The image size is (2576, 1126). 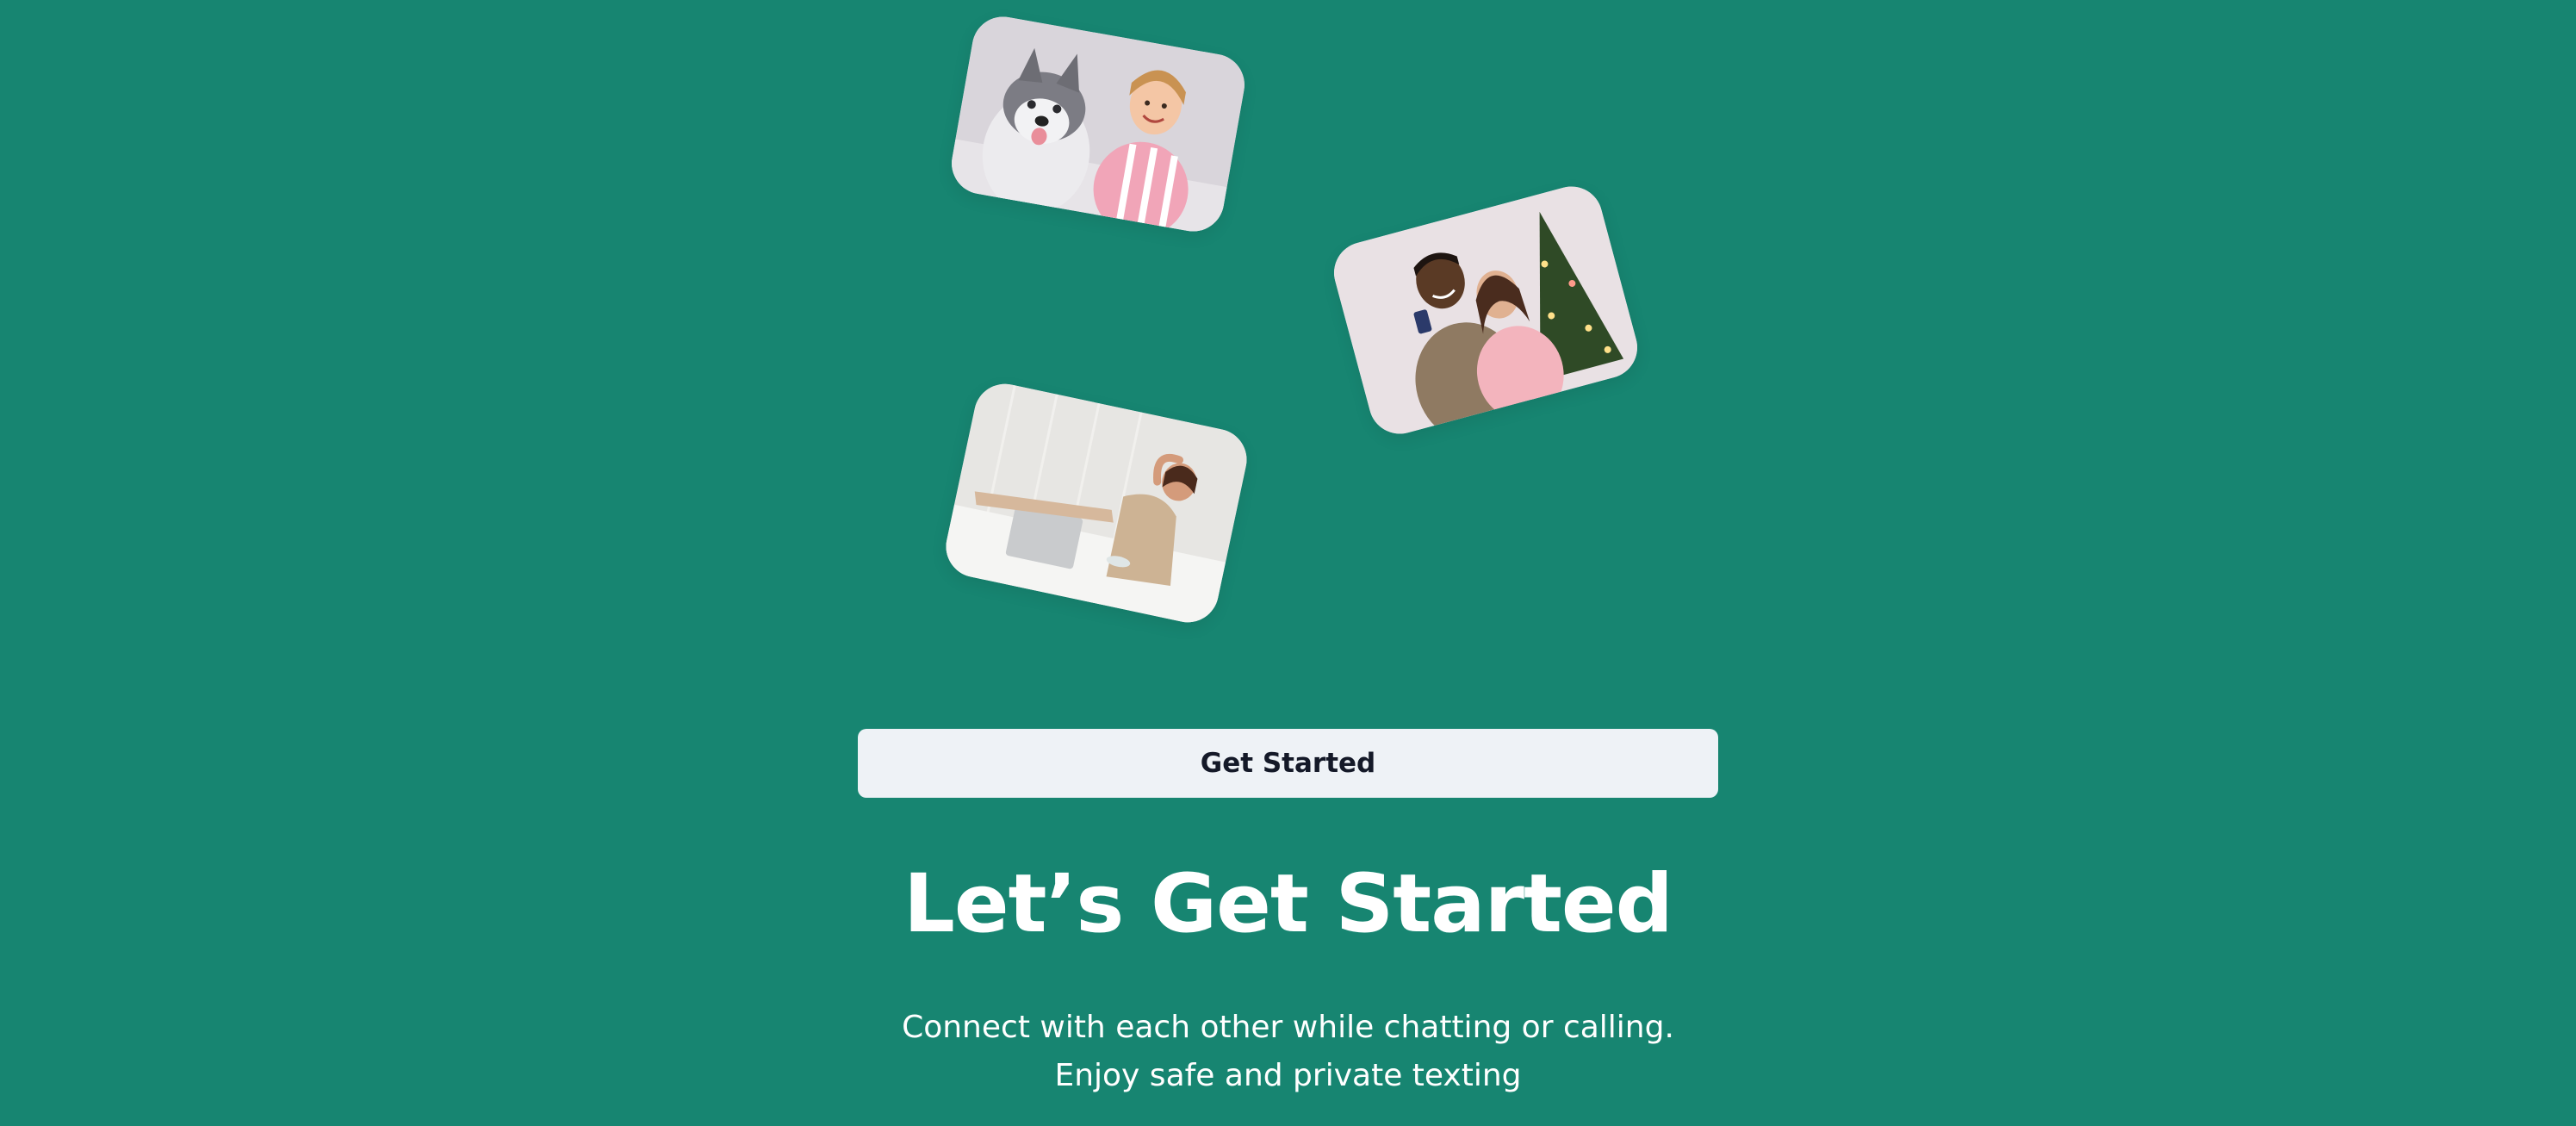 What do you see at coordinates (1288, 904) in the screenshot?
I see `page-title: Let’s Get Started` at bounding box center [1288, 904].